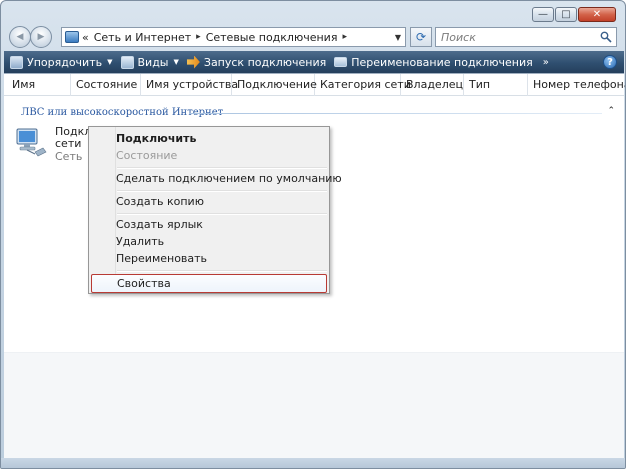 Image resolution: width=626 pixels, height=469 pixels. I want to click on minimize-button: —, so click(543, 14).